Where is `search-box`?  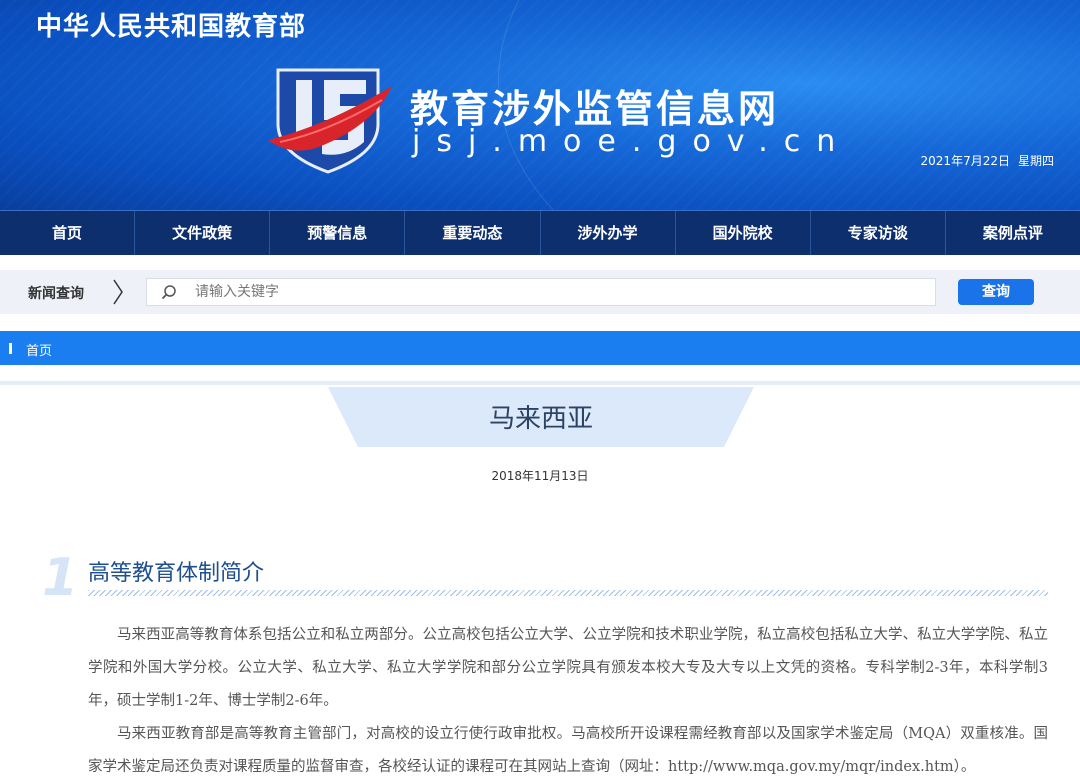 search-box is located at coordinates (541, 292).